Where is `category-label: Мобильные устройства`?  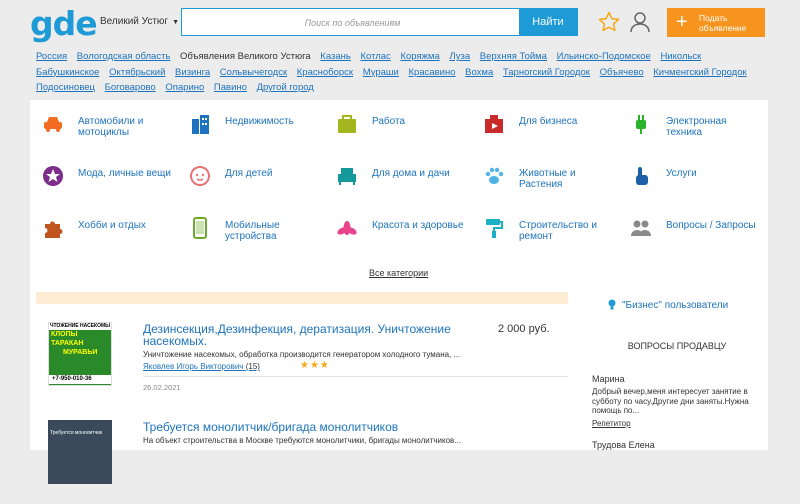 category-label: Мобильные устройства is located at coordinates (252, 231).